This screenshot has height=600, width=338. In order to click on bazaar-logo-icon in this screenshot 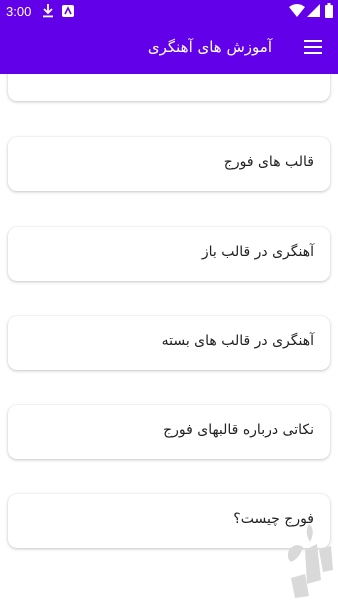, I will do `click(310, 561)`.